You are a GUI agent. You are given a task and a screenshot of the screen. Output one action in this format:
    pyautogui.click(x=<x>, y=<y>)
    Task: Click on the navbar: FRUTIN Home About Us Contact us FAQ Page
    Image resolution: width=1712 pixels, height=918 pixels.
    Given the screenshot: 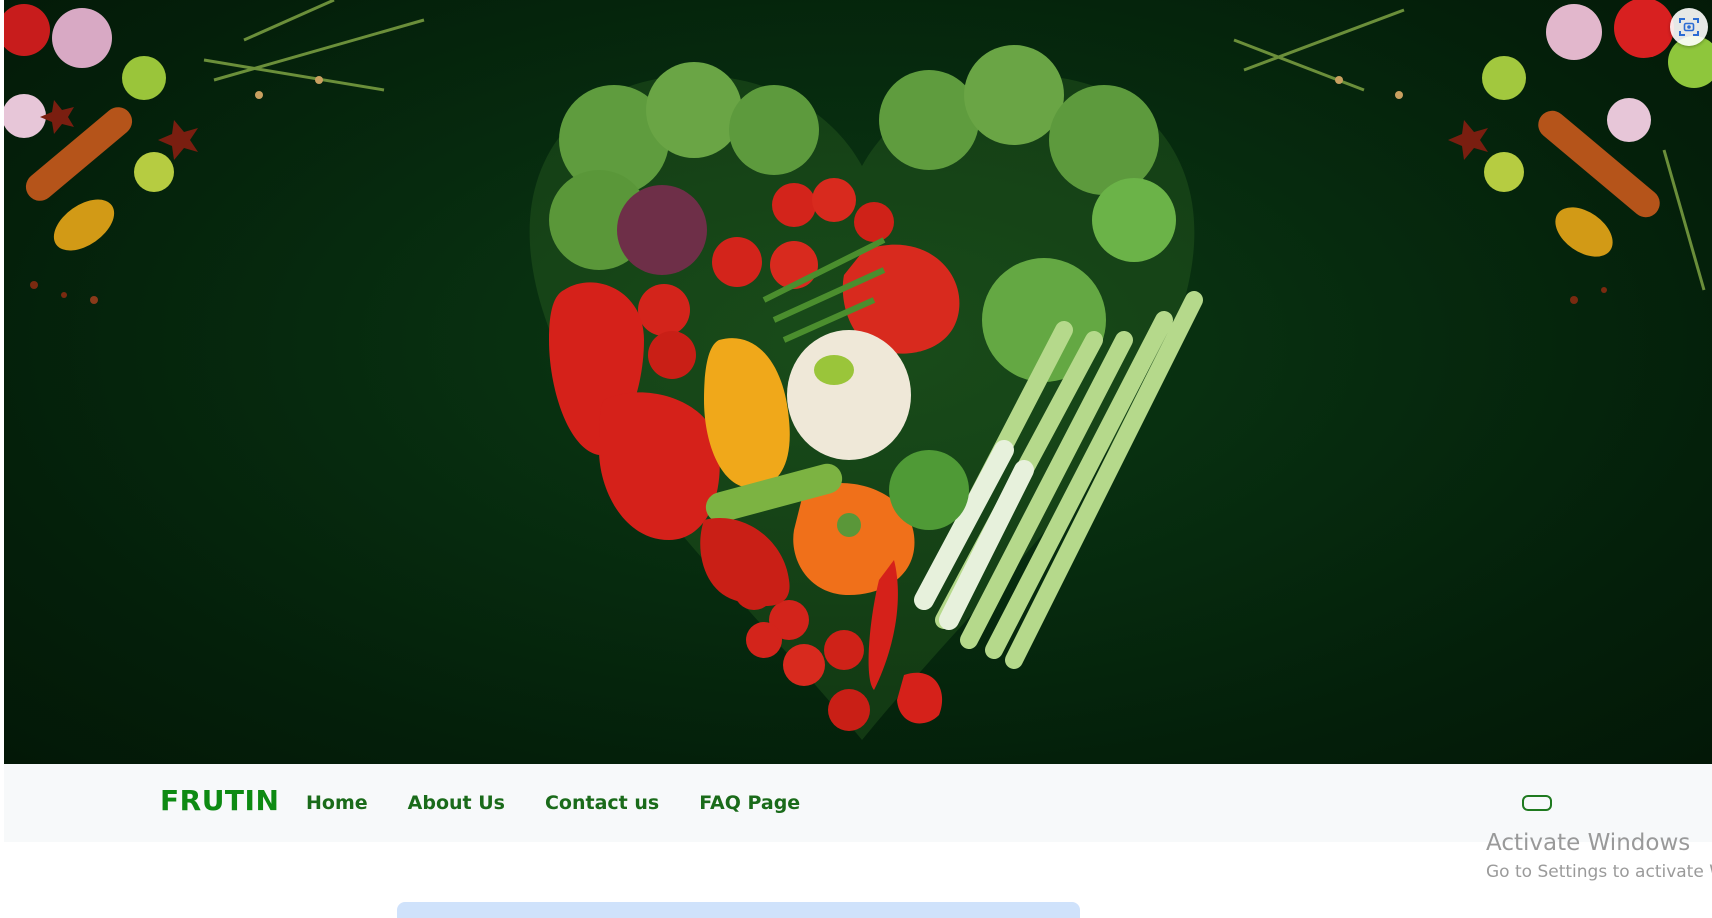 What is the action you would take?
    pyautogui.click(x=858, y=803)
    